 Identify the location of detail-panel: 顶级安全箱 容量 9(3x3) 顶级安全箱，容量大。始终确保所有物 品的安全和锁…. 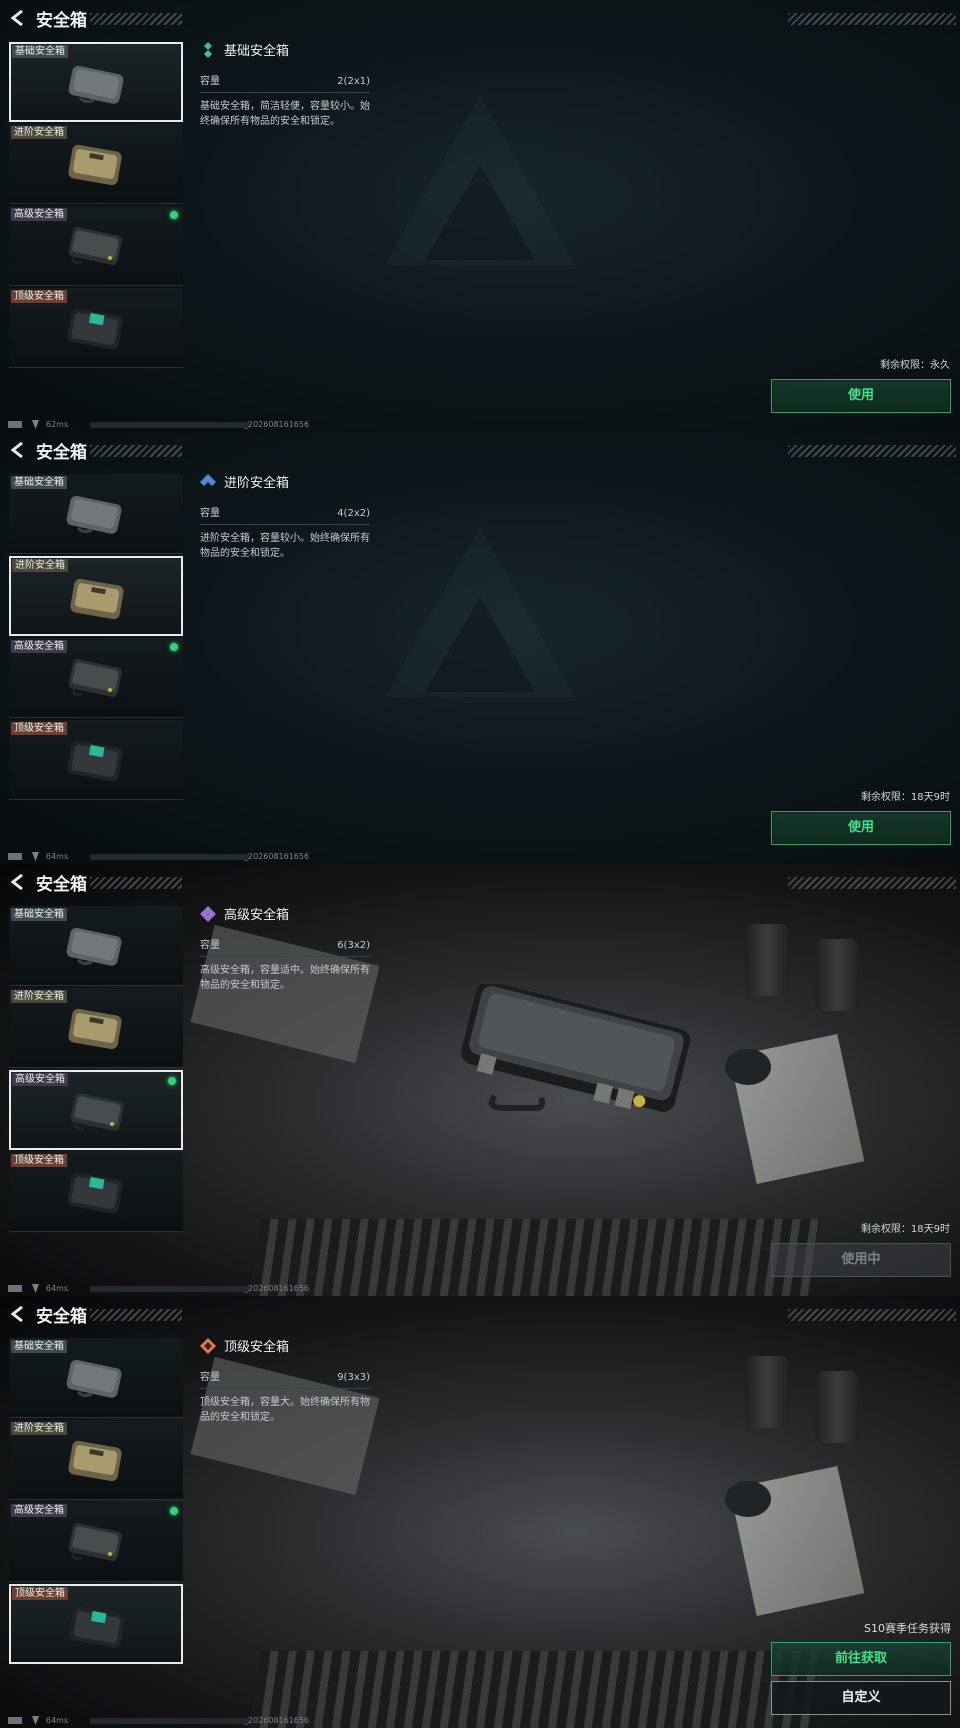
(285, 1380).